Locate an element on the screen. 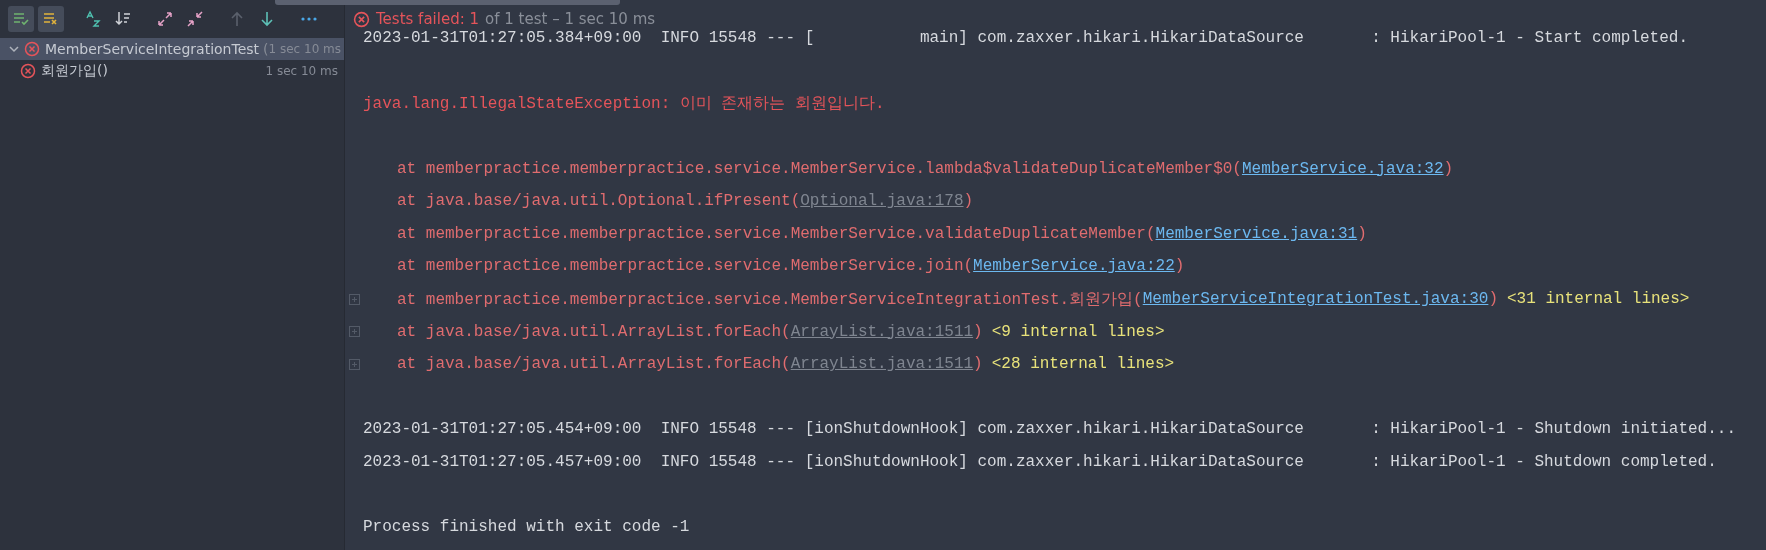 The image size is (1766, 550). list-check-icon is located at coordinates (21, 19).